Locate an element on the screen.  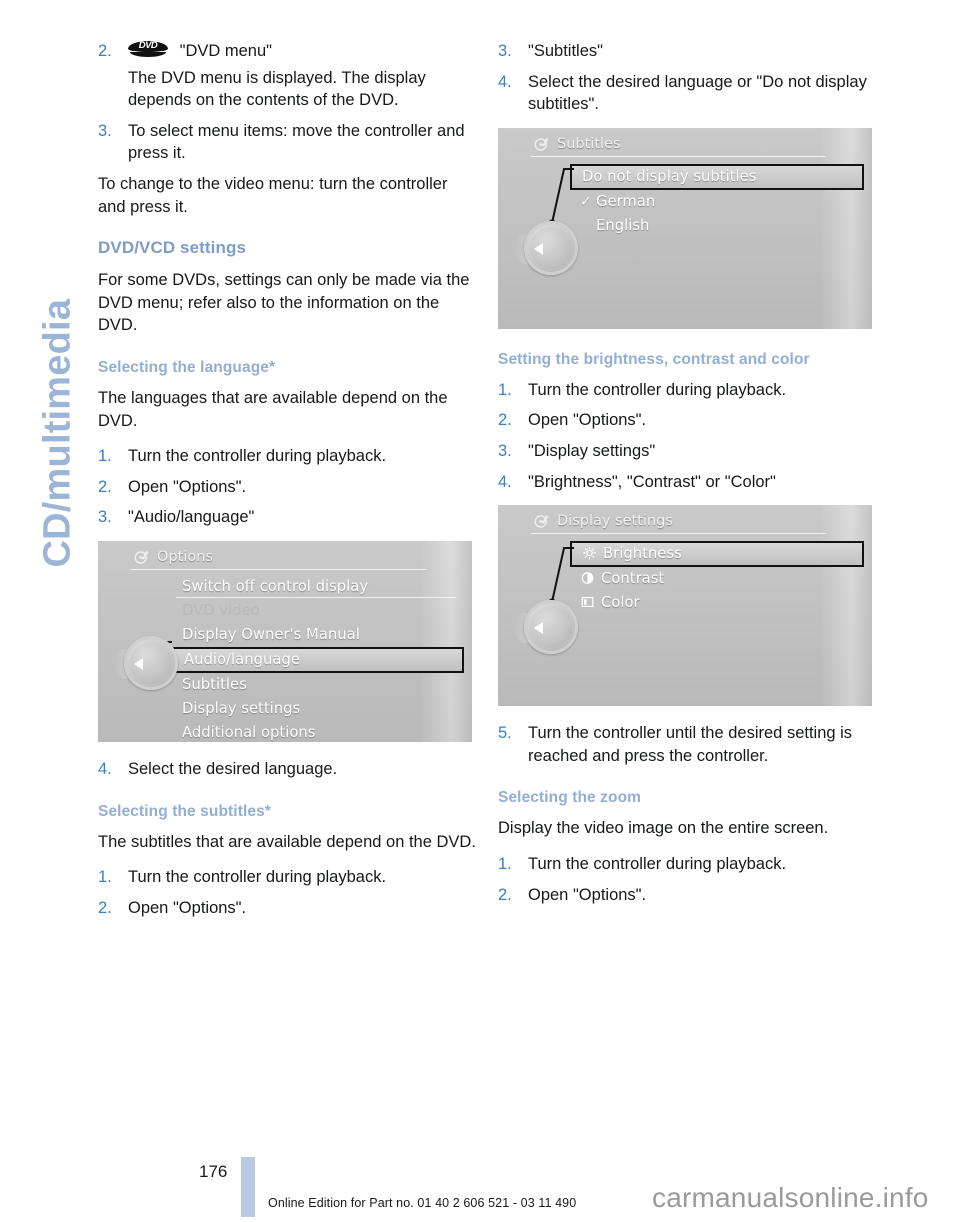
heading-dvd-vcd-settings: DVD/VCD settings is located at coordinates (172, 248).